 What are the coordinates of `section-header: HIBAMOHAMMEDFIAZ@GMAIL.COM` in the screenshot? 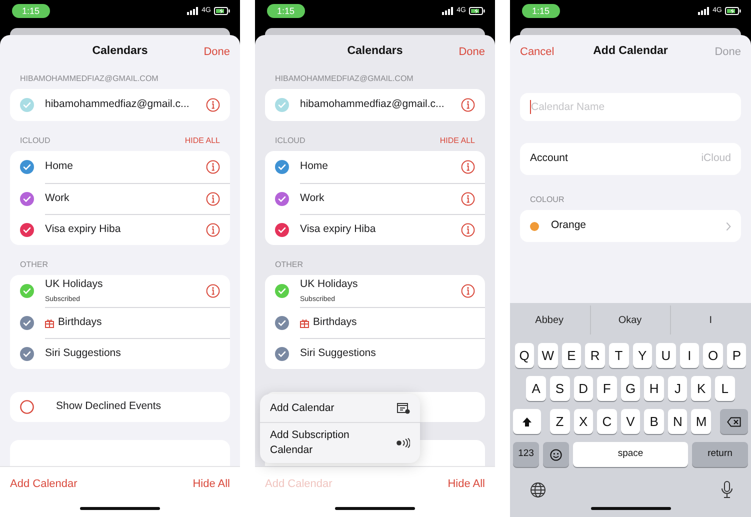 It's located at (344, 79).